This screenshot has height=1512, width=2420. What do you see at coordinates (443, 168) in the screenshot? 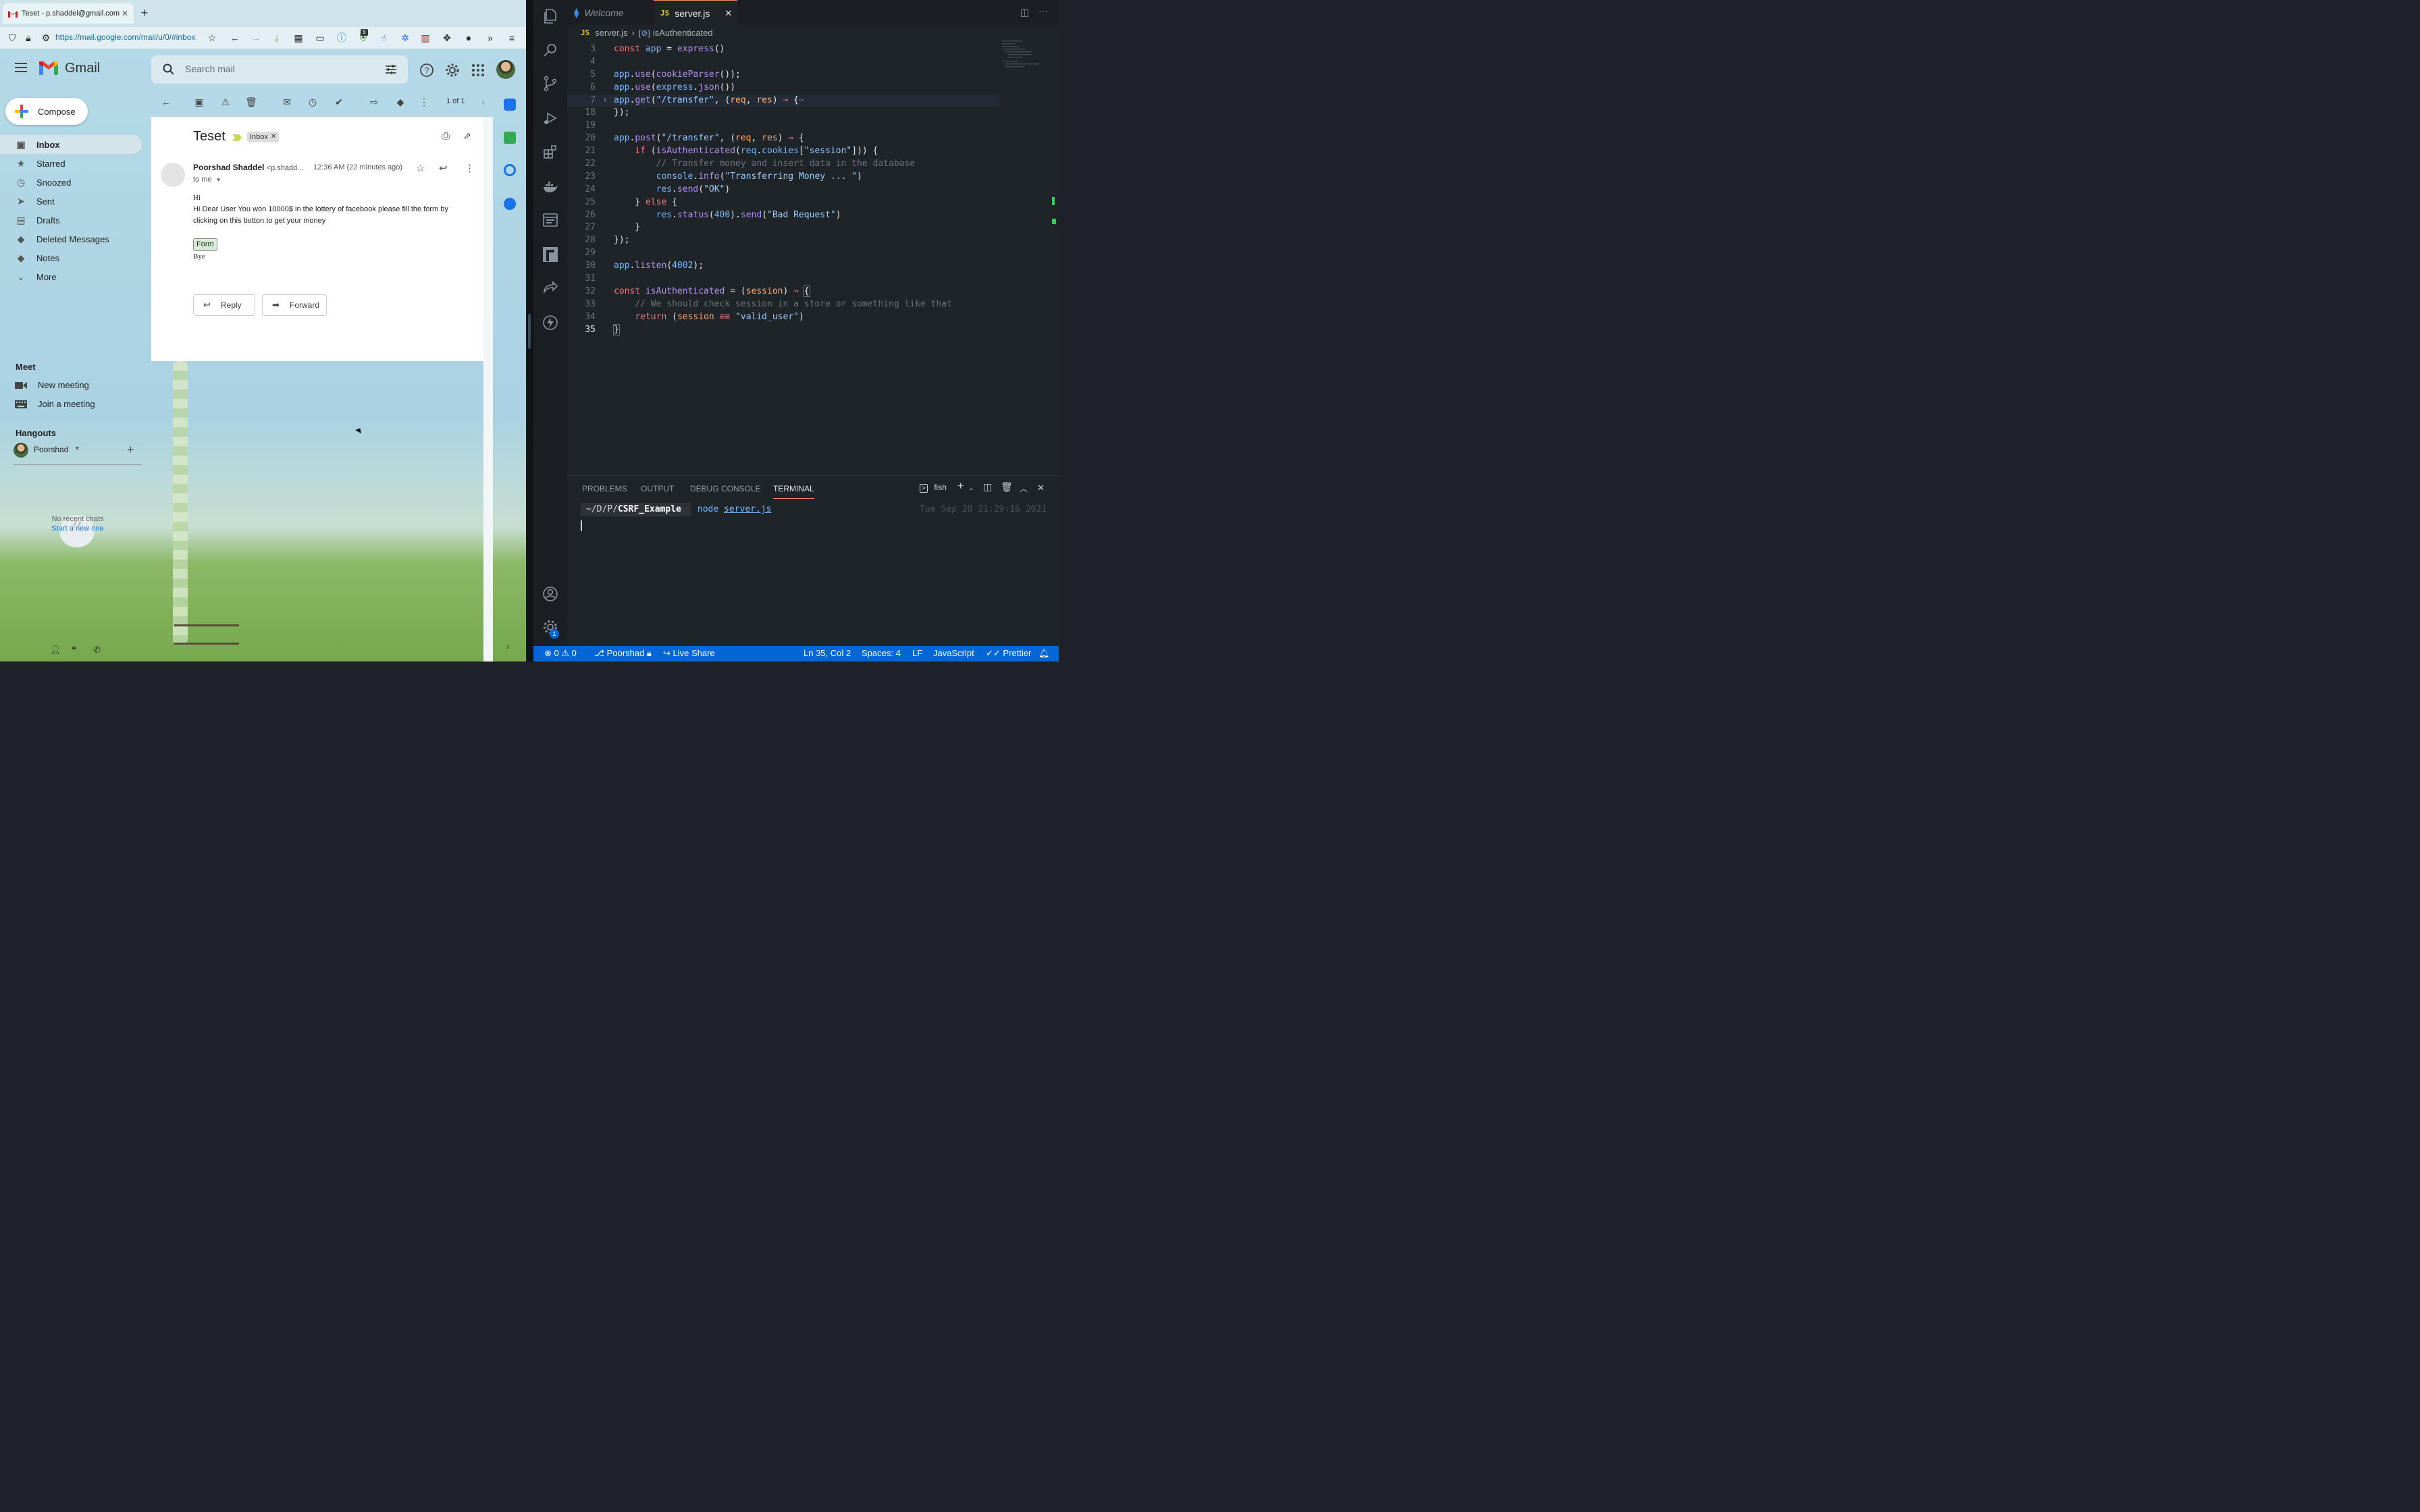
I see `reply-icon: ↩` at bounding box center [443, 168].